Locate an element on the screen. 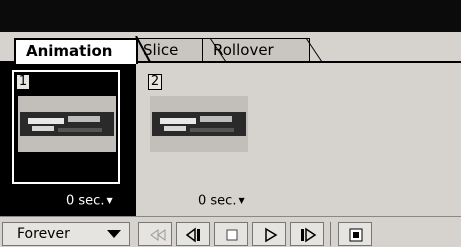 This screenshot has width=461, height=247. frame-2-delay-label: 0 sec. is located at coordinates (217, 201).